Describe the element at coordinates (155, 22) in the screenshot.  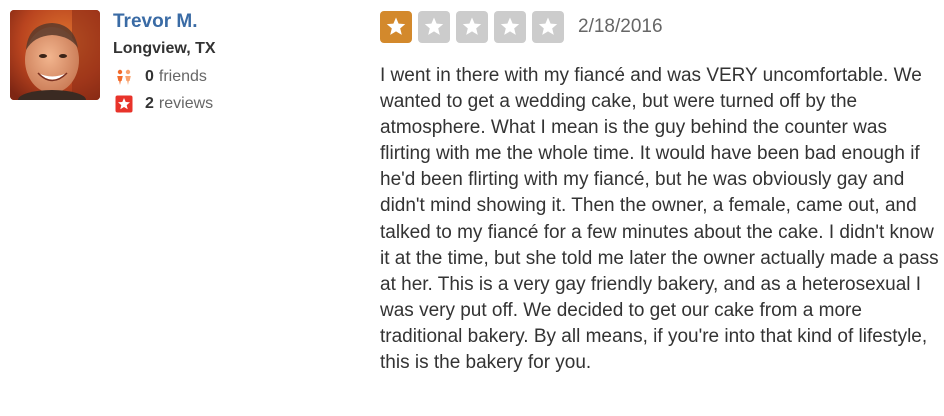
I see `user-name-link: Trevor M.` at that location.